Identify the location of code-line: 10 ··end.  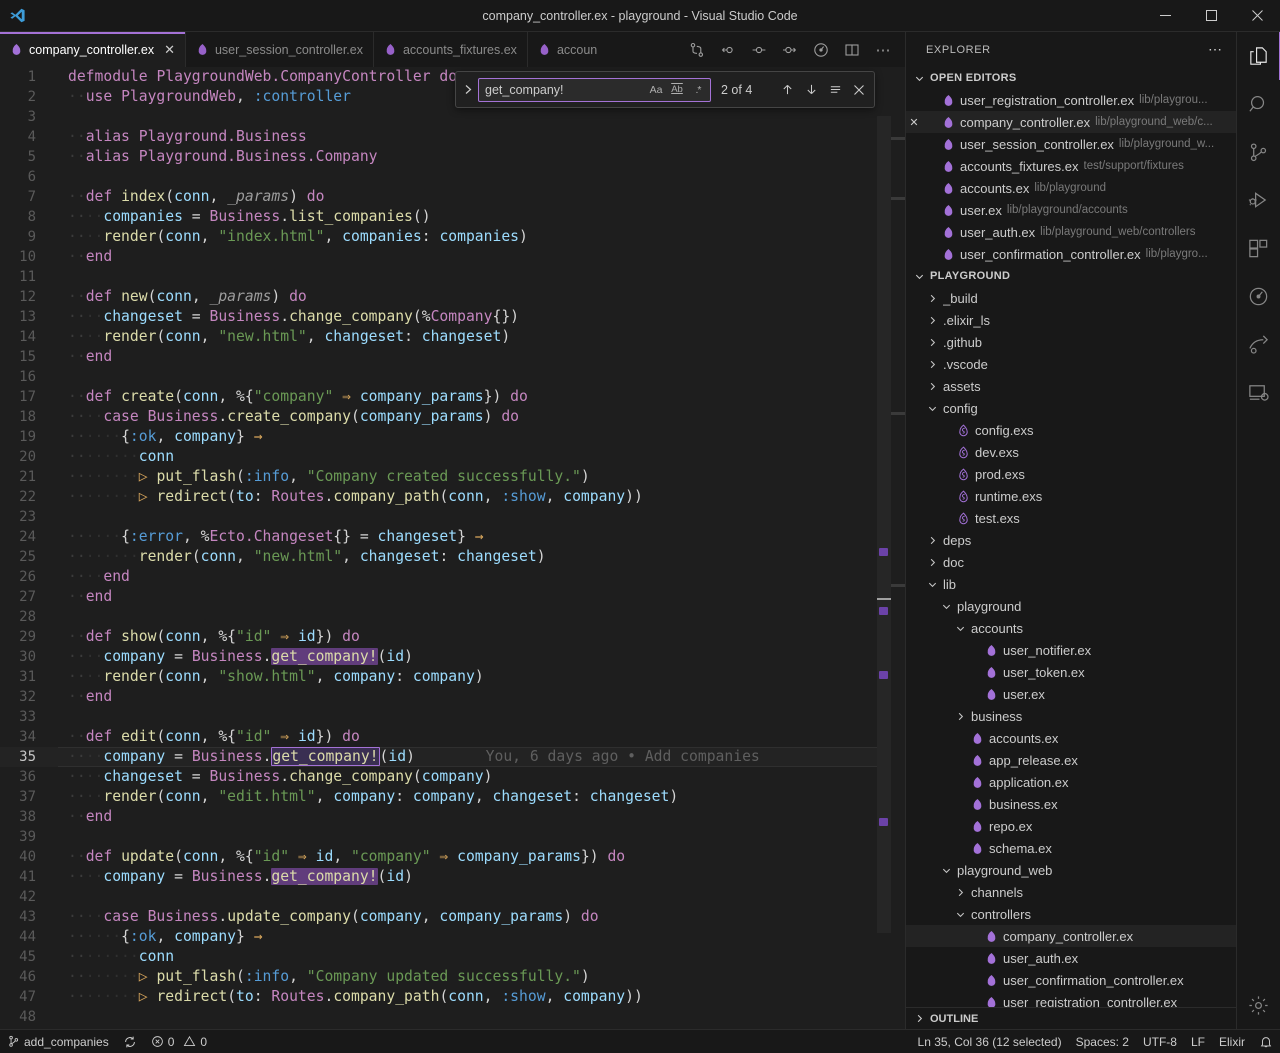
(452, 257).